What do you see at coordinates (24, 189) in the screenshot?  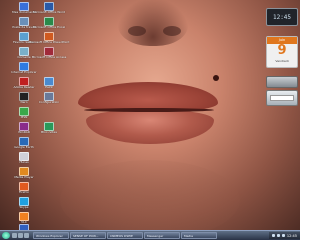 I see `desktop-icon: Firefox` at bounding box center [24, 189].